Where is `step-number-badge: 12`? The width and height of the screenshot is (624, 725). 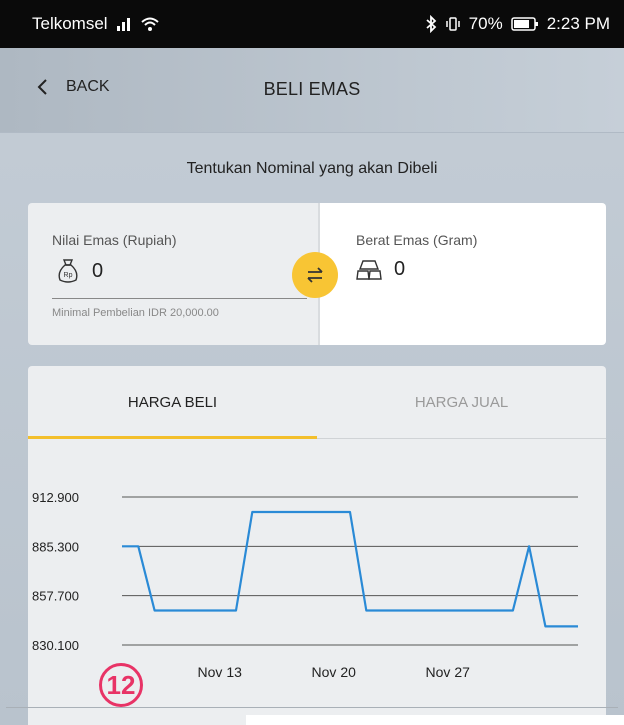
step-number-badge: 12 is located at coordinates (121, 685).